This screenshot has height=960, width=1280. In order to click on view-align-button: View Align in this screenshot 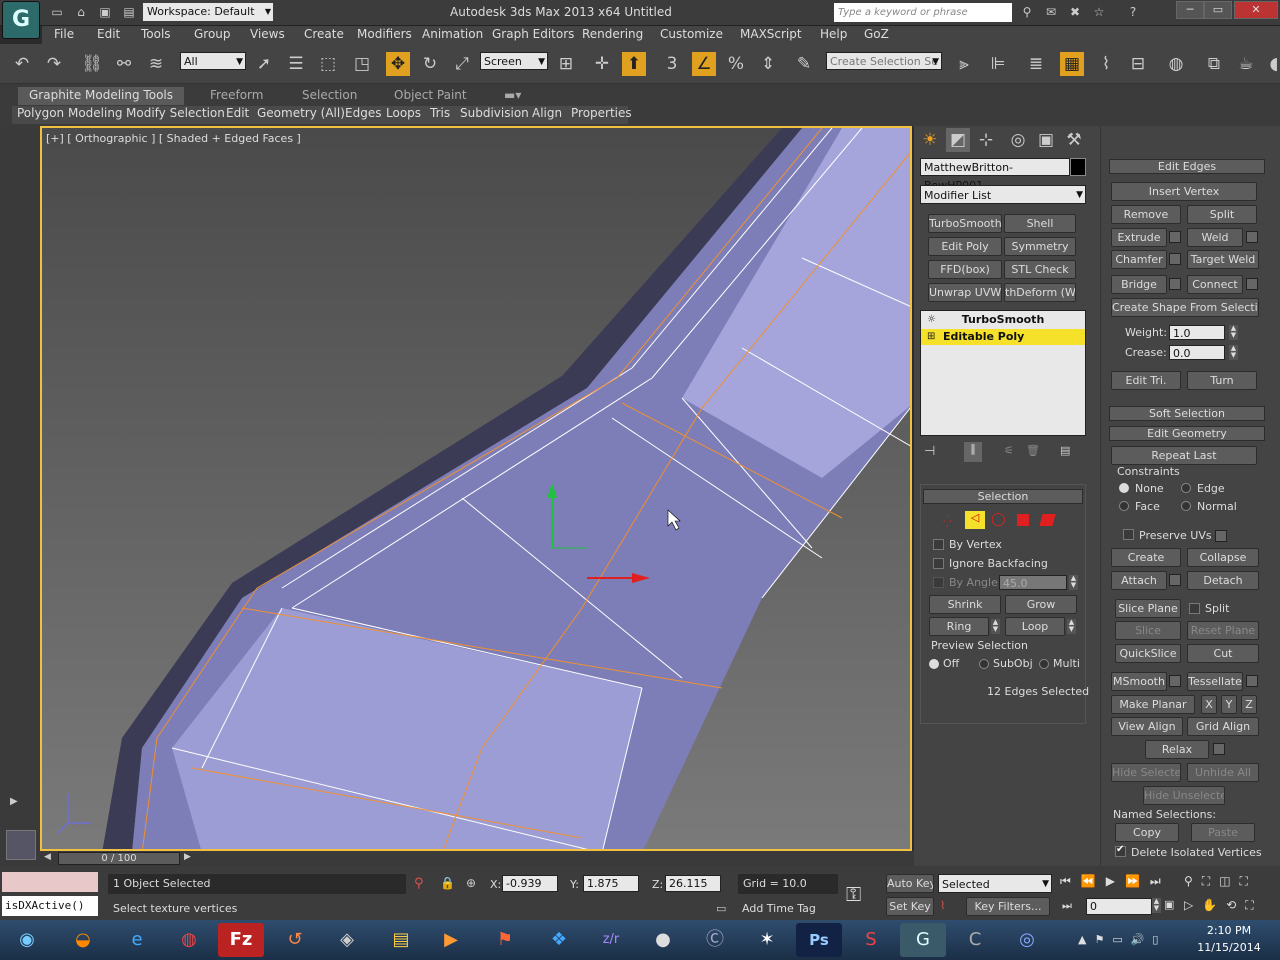, I will do `click(1147, 726)`.